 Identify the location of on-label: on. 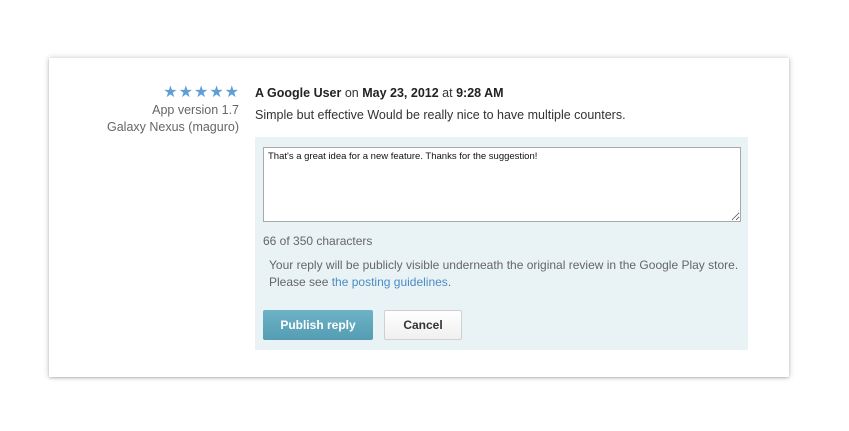
(351, 93).